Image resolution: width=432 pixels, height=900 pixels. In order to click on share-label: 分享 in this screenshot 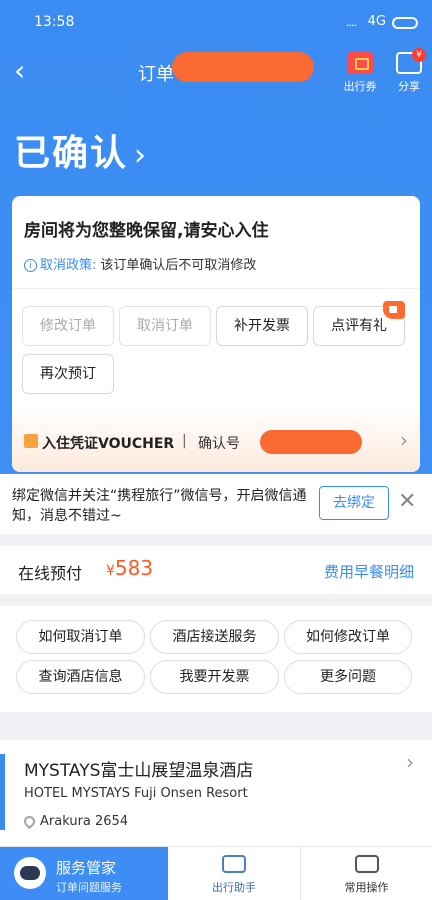, I will do `click(409, 86)`.